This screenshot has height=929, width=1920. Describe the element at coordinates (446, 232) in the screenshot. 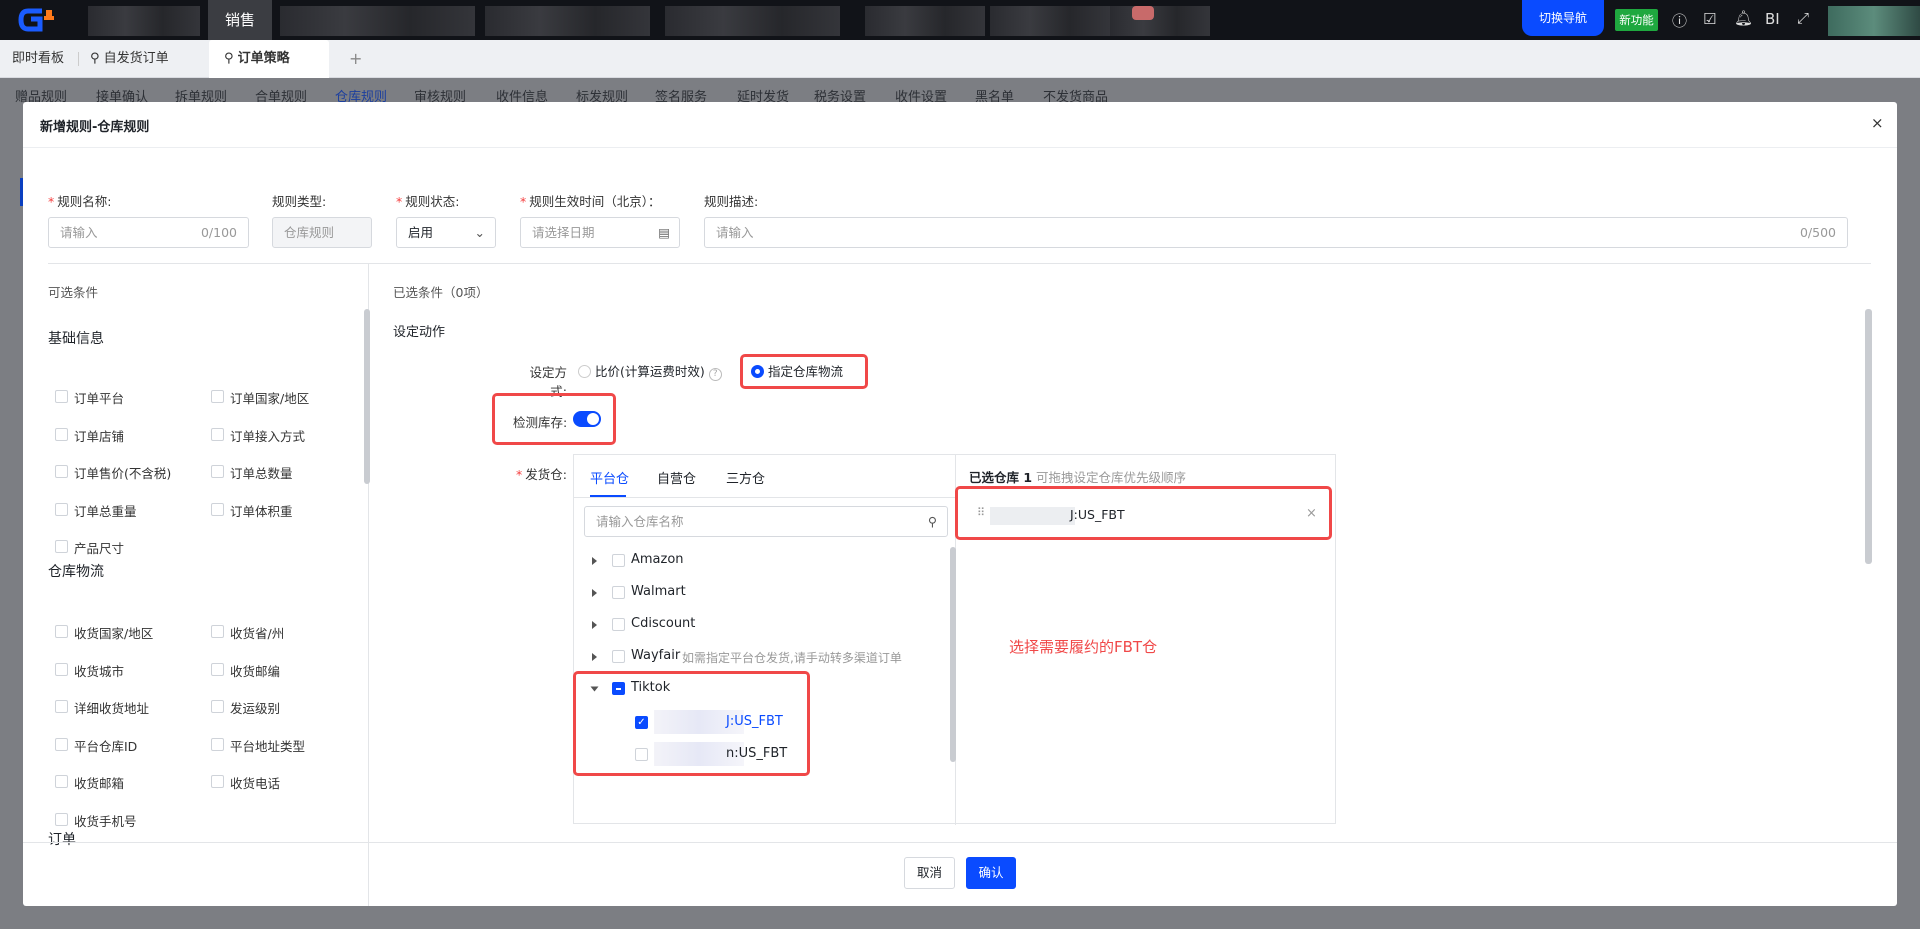

I see `rule-status-select: 启用 ⌄` at that location.